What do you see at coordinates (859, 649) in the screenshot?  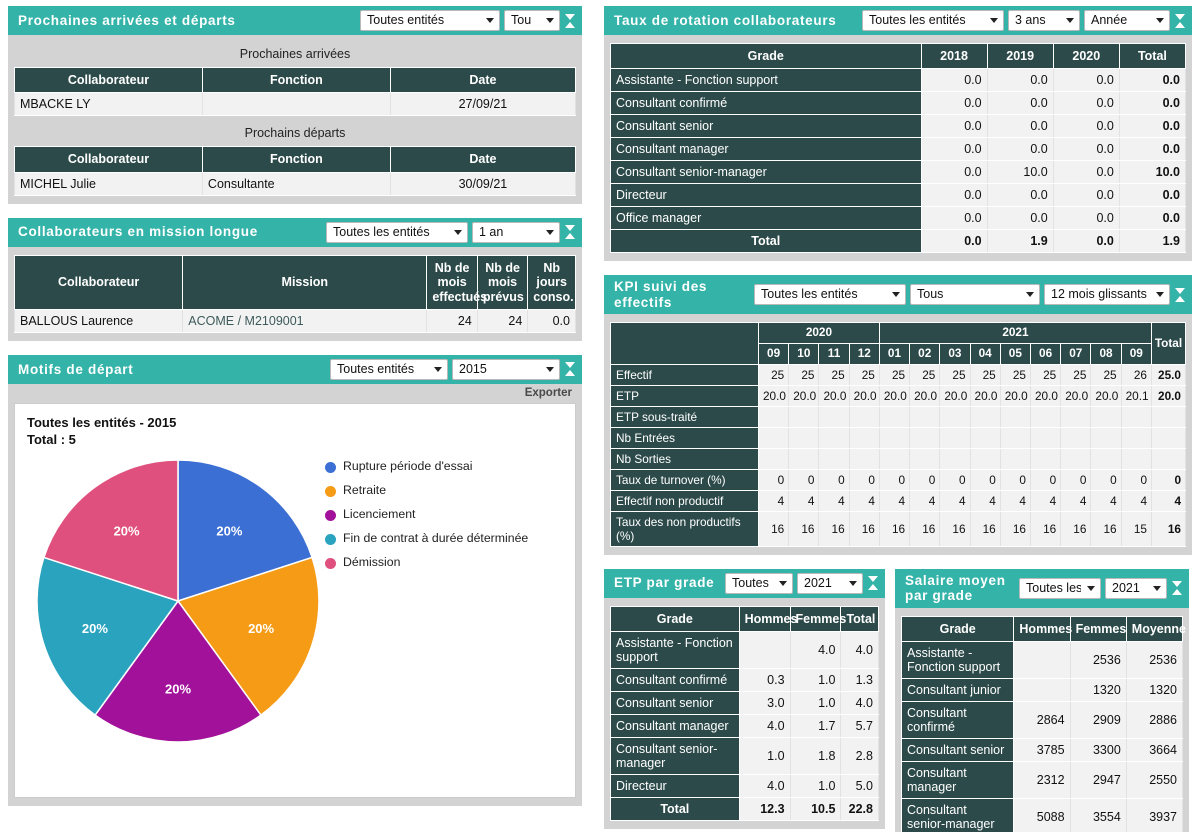 I see `cell-value: 4.0` at bounding box center [859, 649].